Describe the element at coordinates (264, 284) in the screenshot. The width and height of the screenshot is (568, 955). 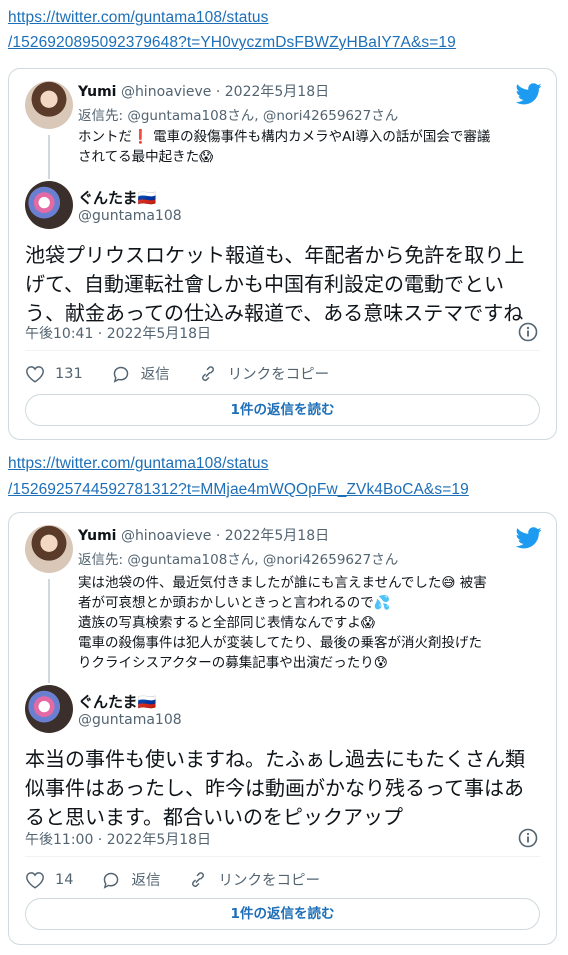
I see `main-text-line: げて、自動運転社會しかも中国有利設定の電動でとい` at that location.